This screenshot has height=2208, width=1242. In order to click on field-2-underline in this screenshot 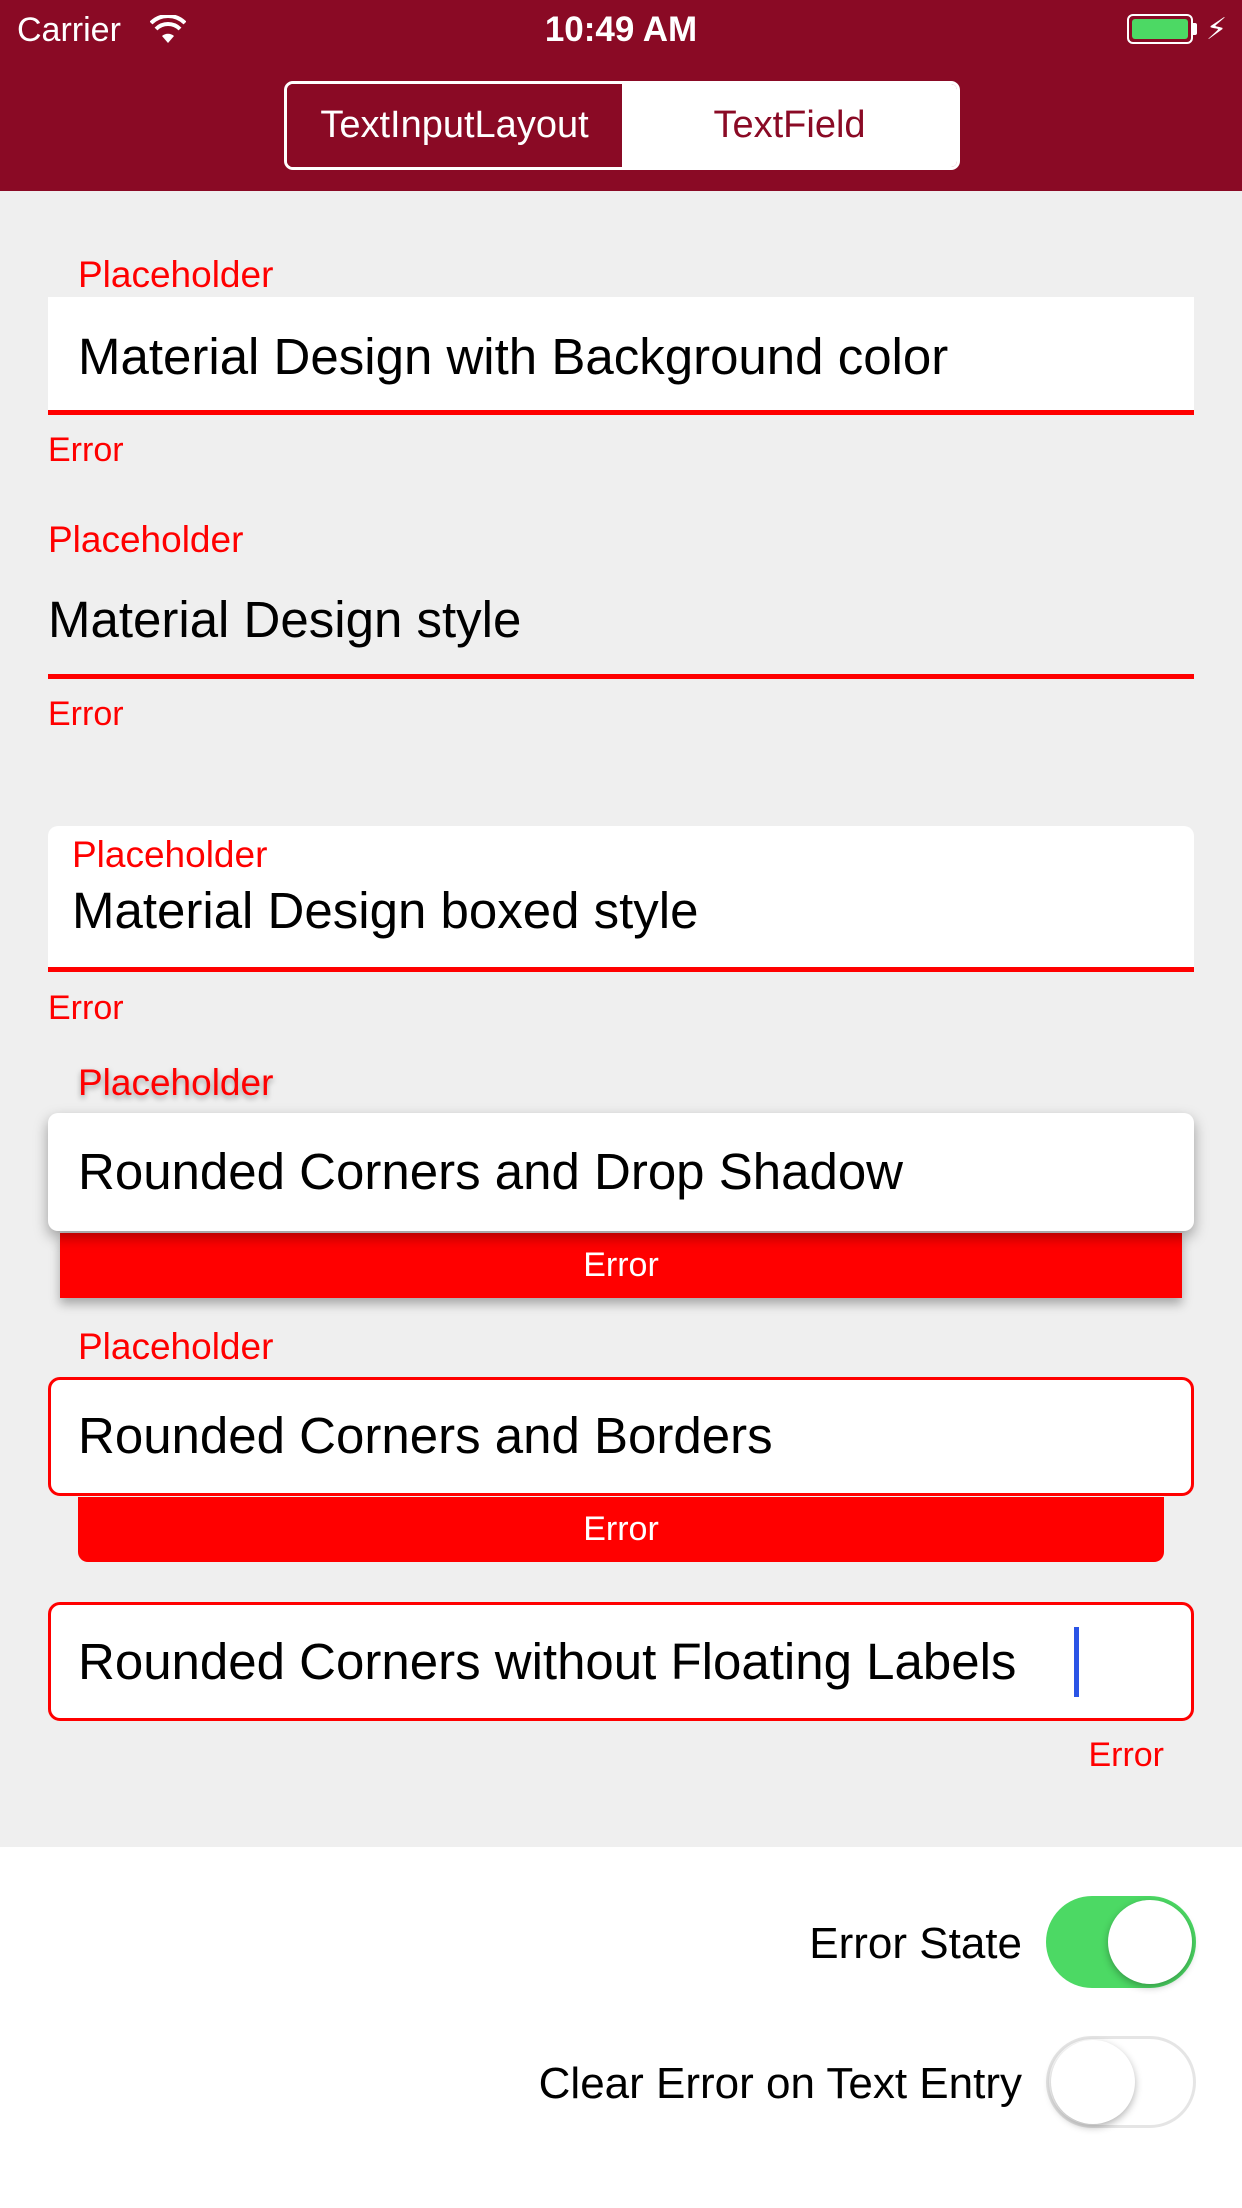, I will do `click(621, 676)`.